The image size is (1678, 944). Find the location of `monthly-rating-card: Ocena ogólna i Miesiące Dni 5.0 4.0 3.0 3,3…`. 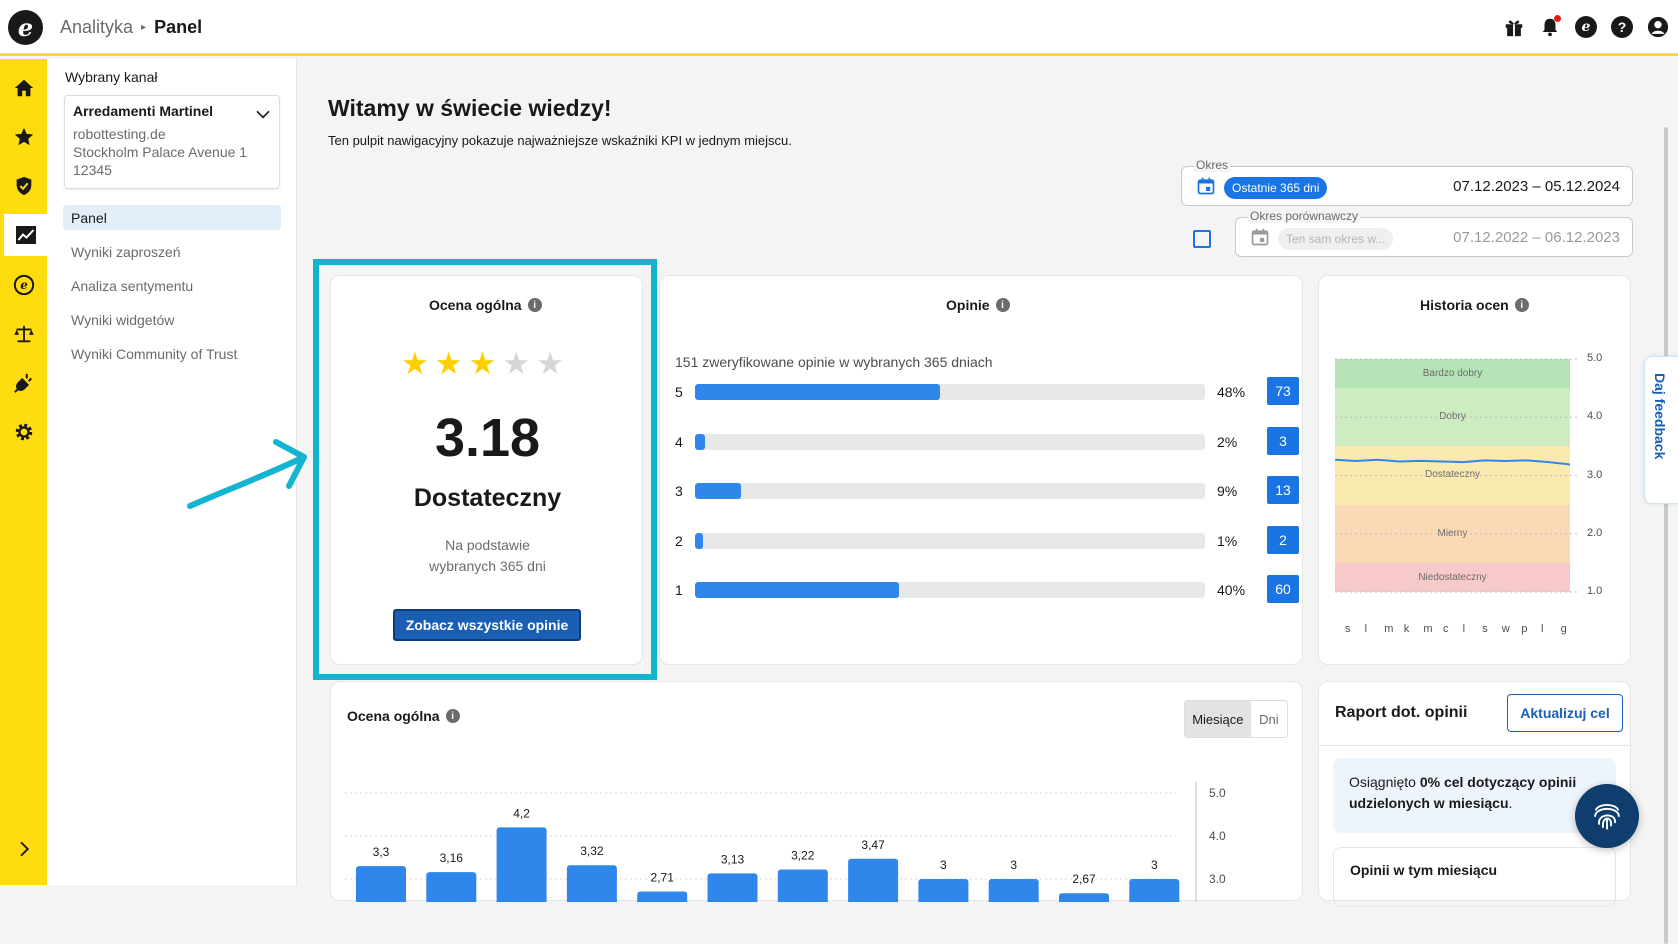

monthly-rating-card: Ocena ogólna i Miesiące Dni 5.0 4.0 3.0 3,3… is located at coordinates (816, 791).